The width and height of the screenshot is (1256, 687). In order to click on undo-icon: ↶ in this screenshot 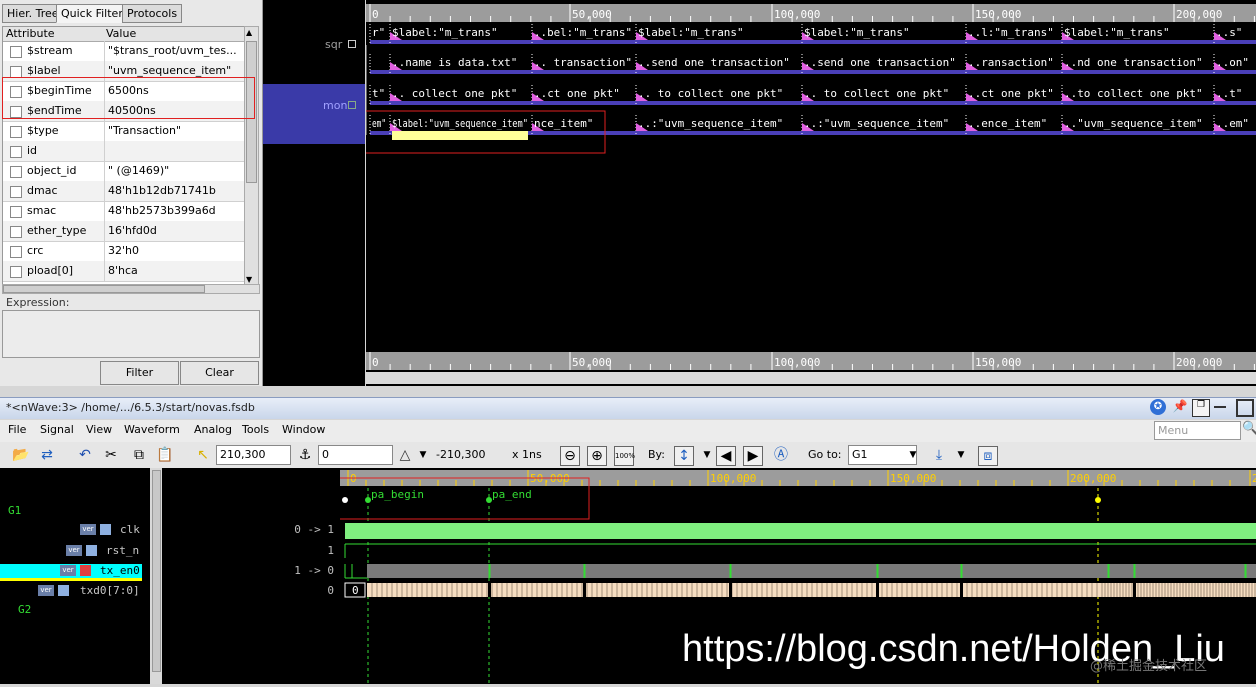, I will do `click(85, 455)`.